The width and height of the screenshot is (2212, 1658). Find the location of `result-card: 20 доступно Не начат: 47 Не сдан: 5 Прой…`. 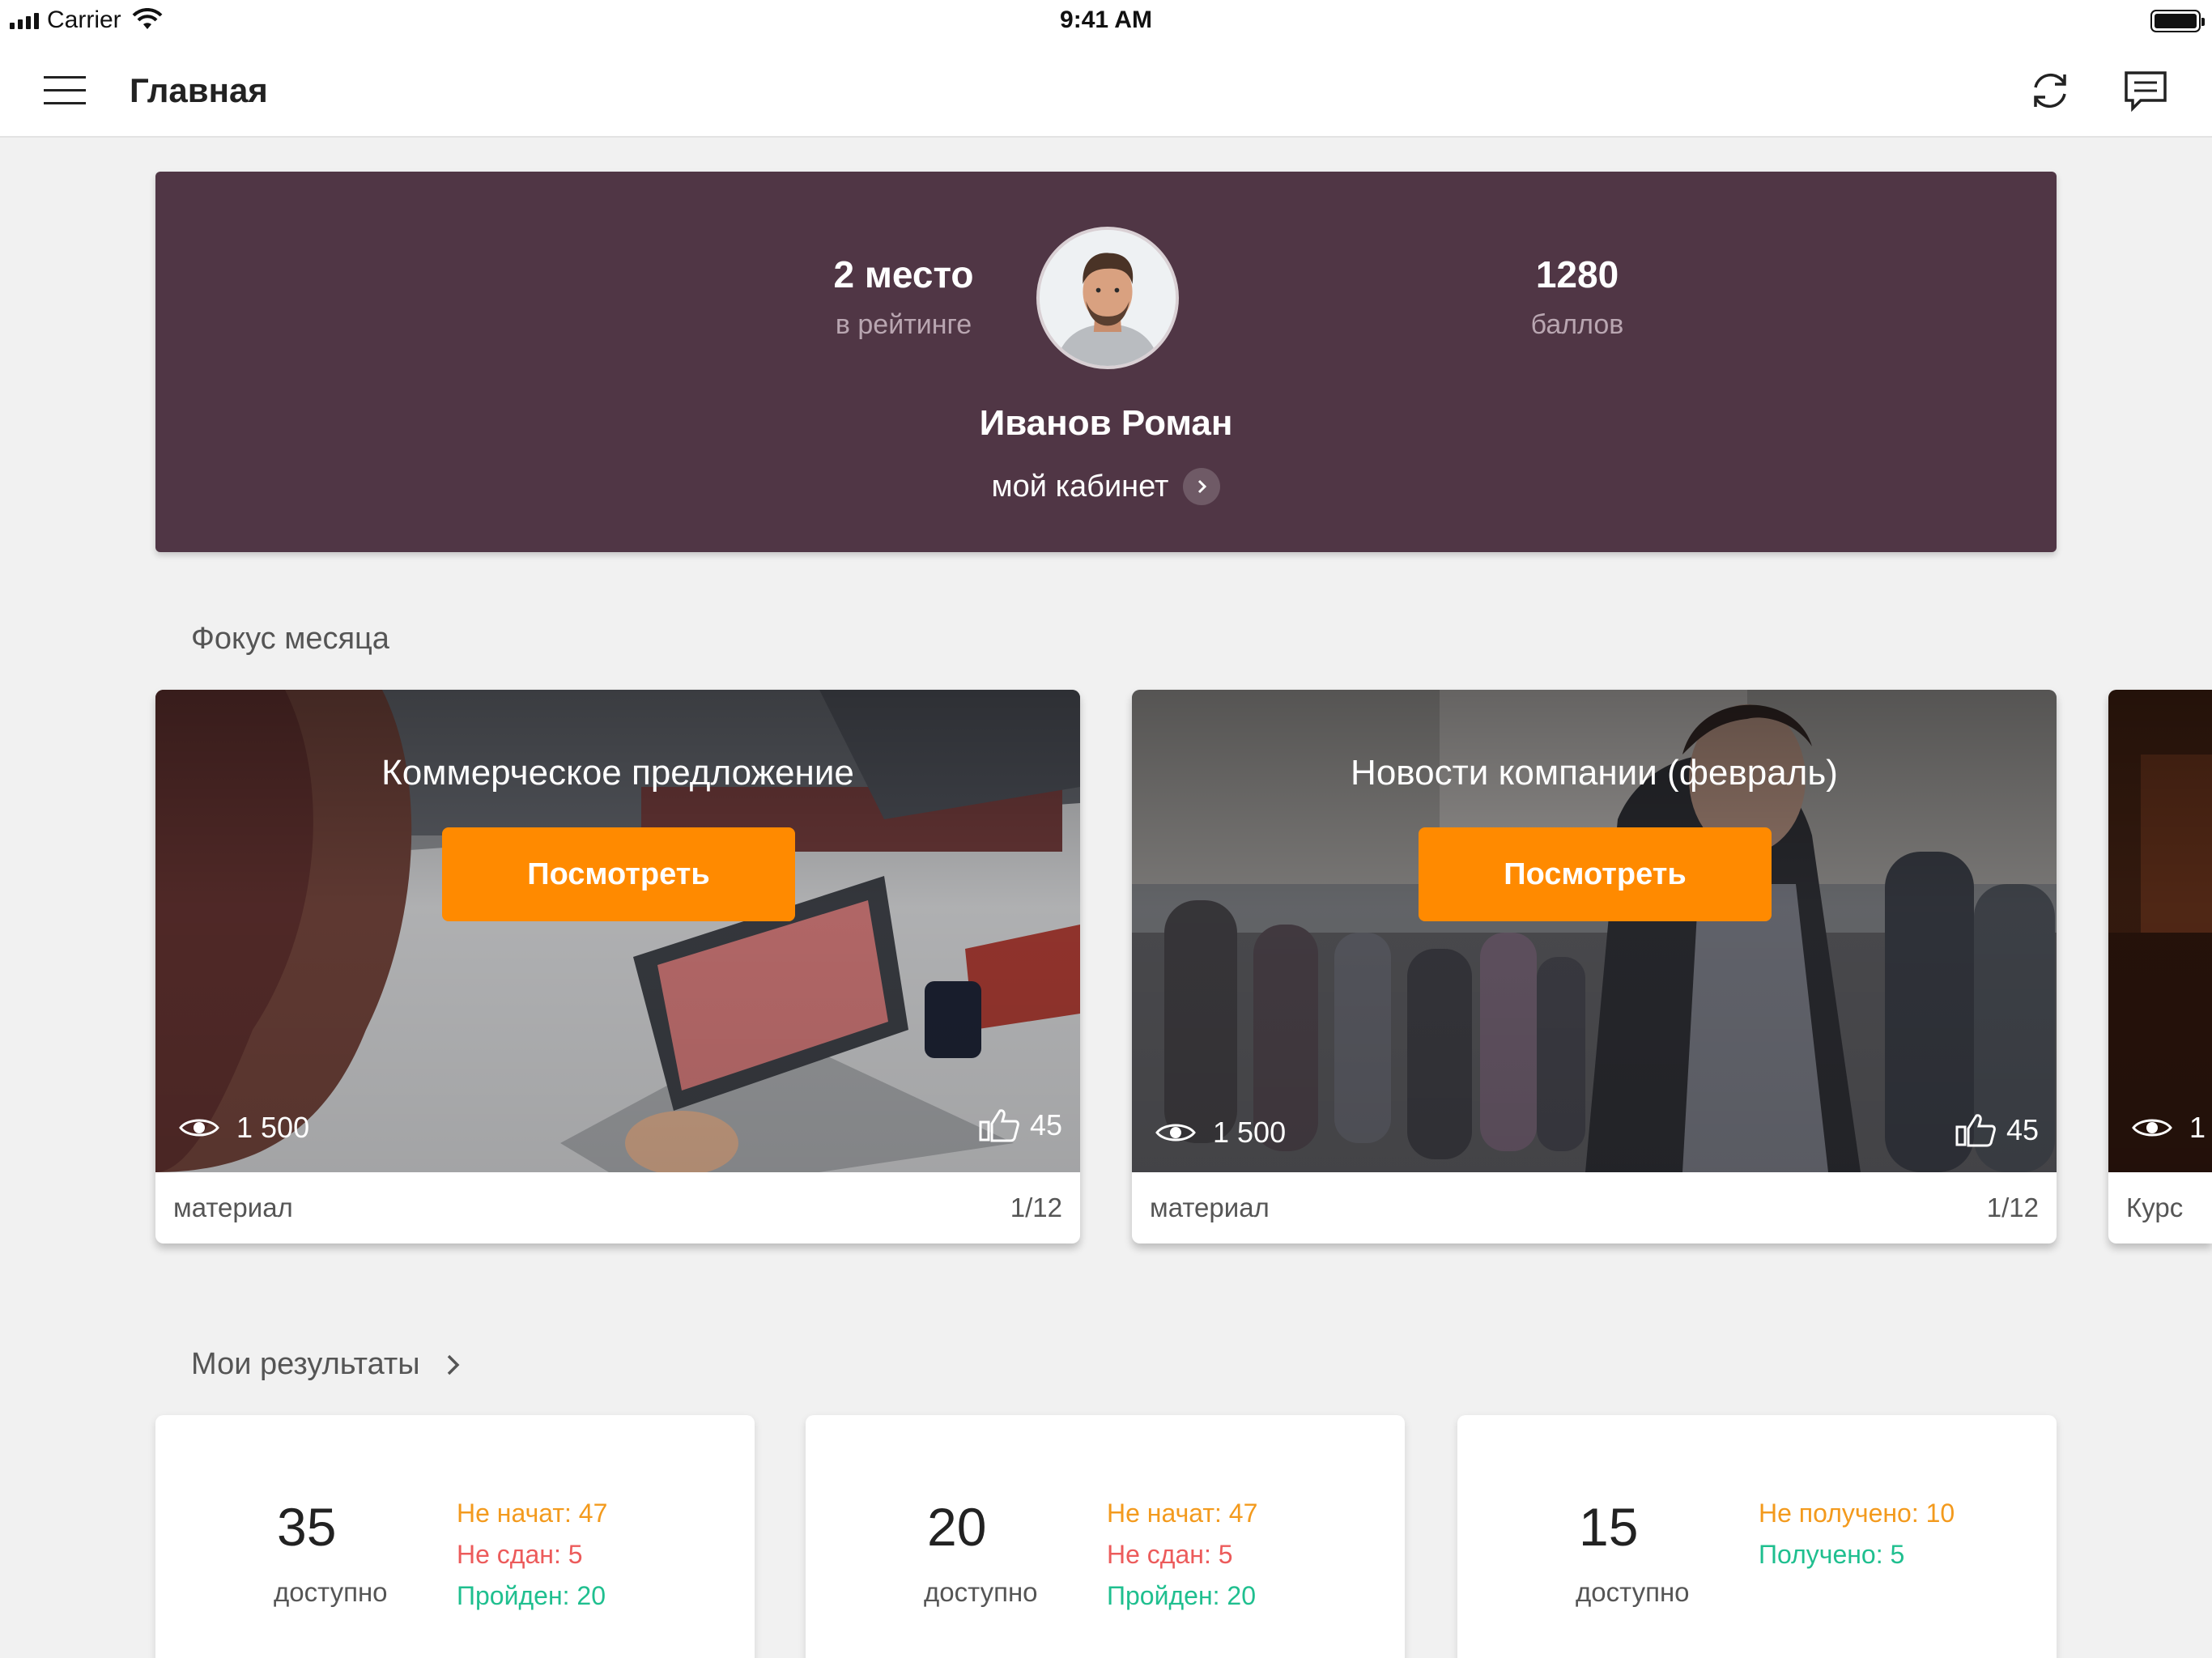

result-card: 20 доступно Не начат: 47 Не сдан: 5 Прой… is located at coordinates (1105, 1536).